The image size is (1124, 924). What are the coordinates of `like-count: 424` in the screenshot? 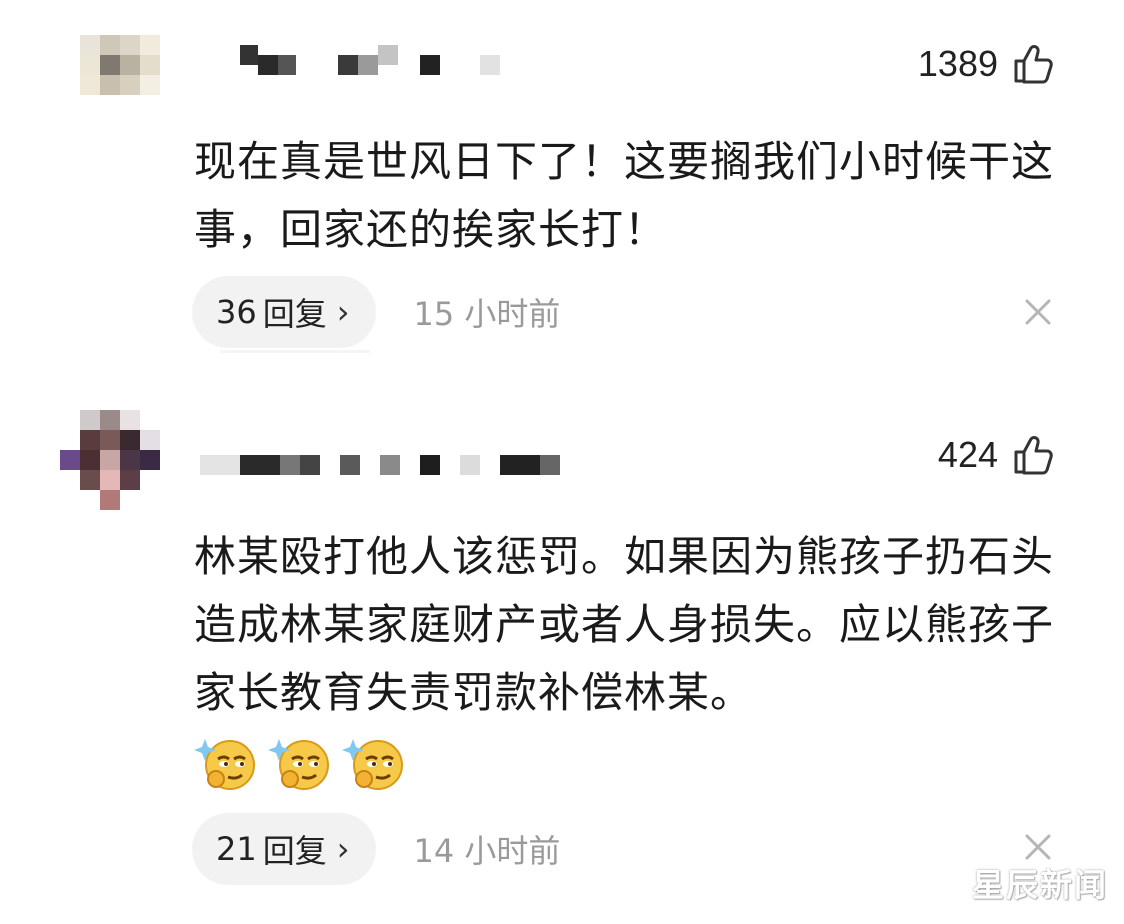 It's located at (967, 454).